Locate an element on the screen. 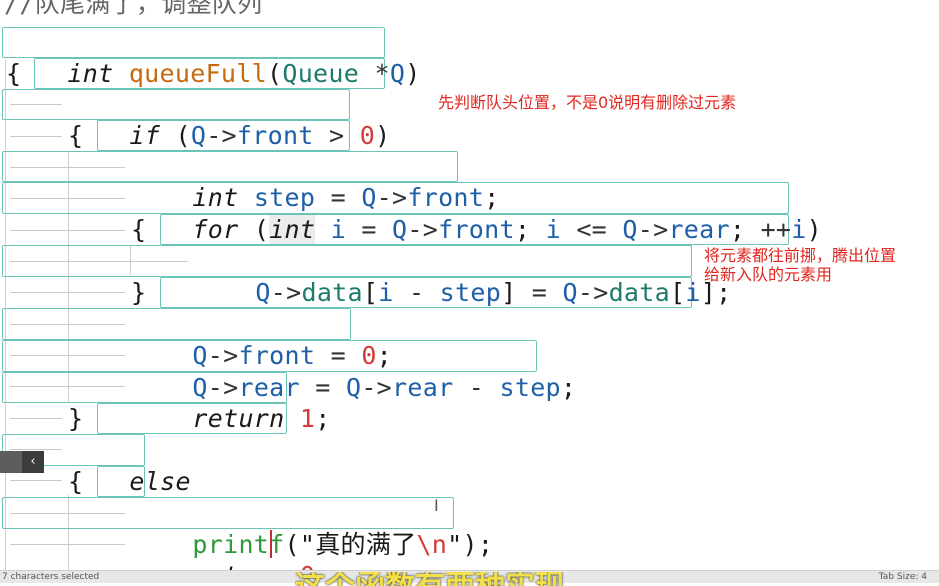 The height and width of the screenshot is (586, 939). code-line-function-signature: int queueFull(Queue *Q) is located at coordinates (244, 73).